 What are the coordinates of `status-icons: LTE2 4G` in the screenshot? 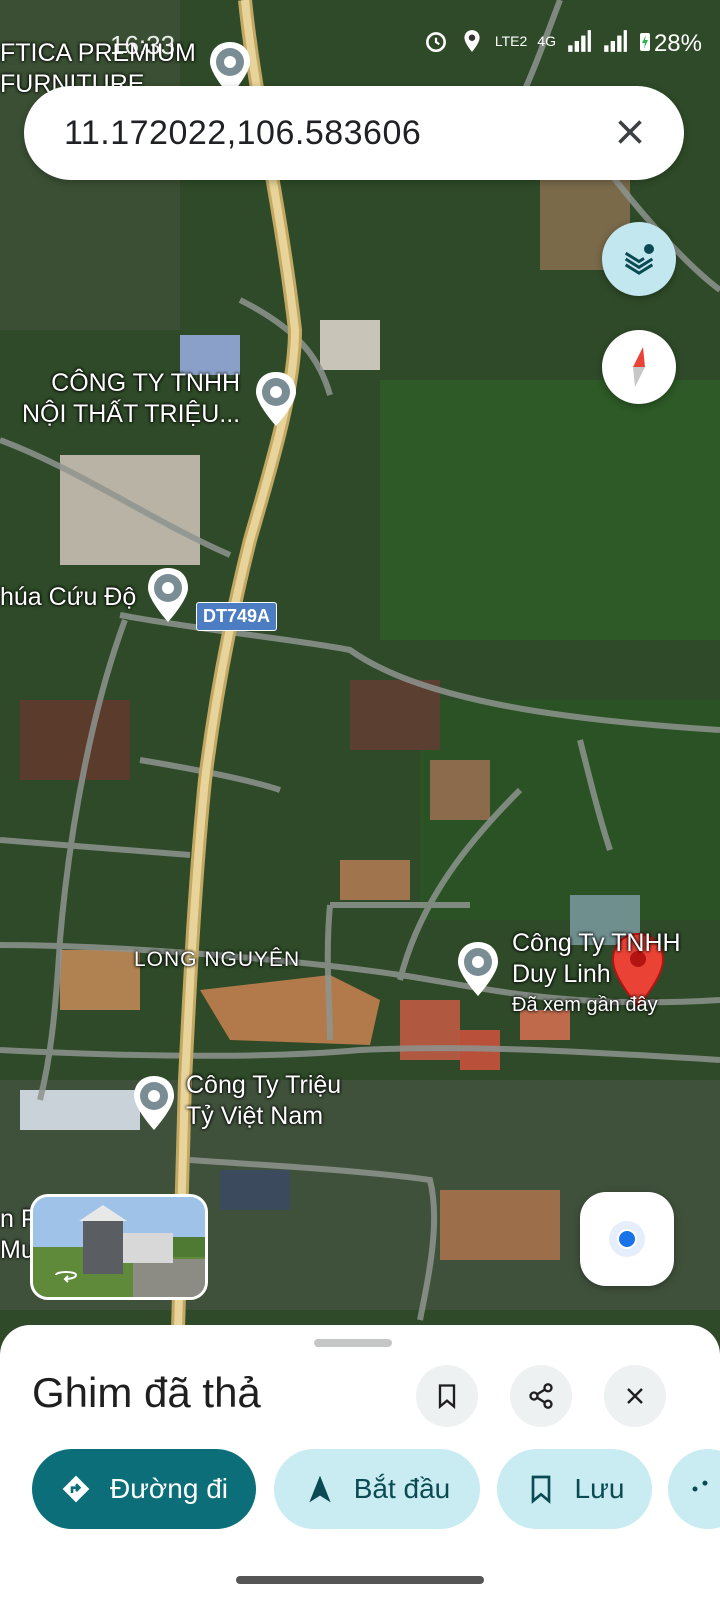 It's located at (537, 41).